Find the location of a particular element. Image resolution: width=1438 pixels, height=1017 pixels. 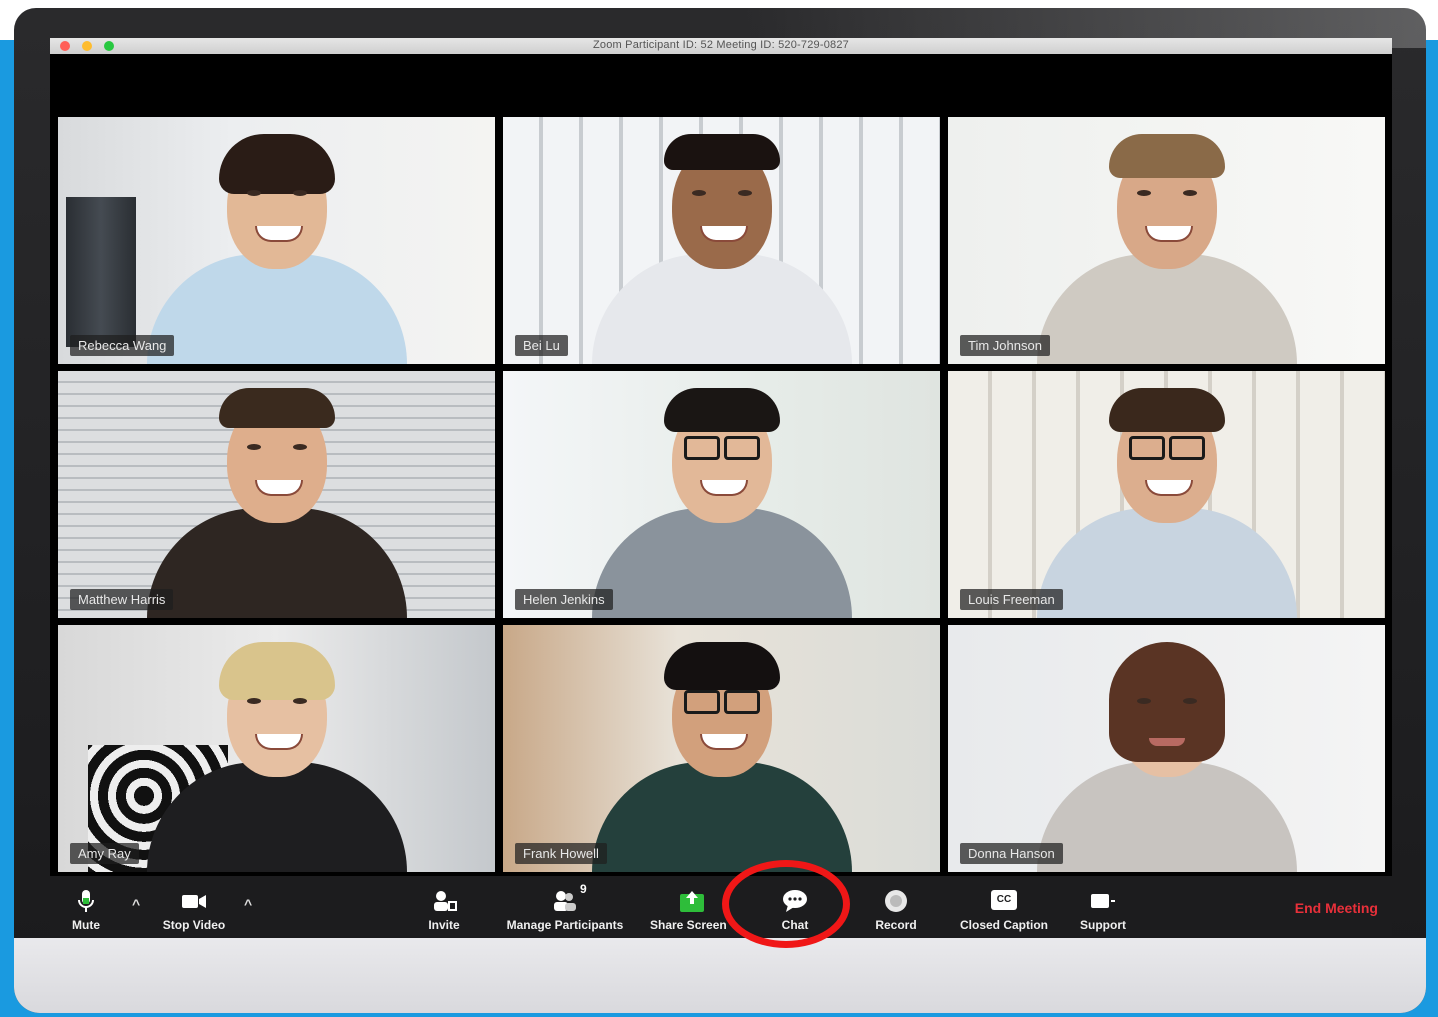

record-icon is located at coordinates (896, 901).